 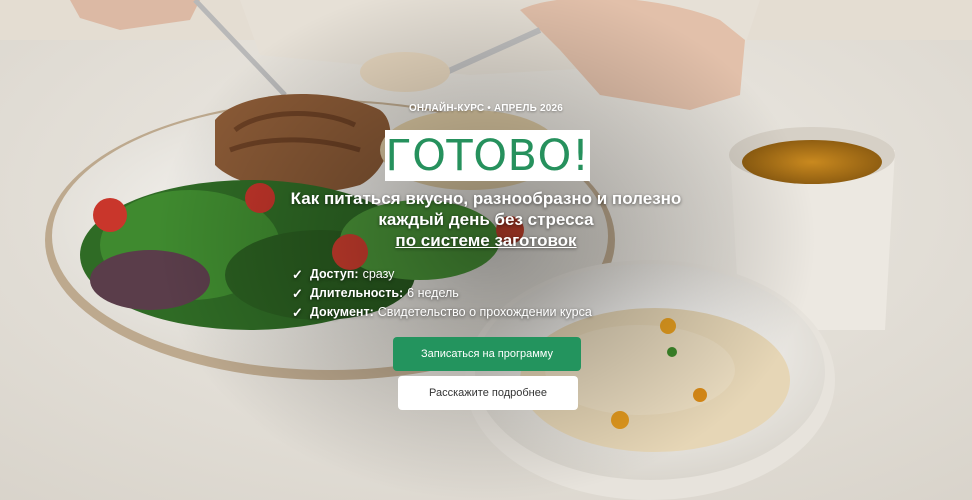 I want to click on feature-value: 6 недель, so click(x=433, y=293).